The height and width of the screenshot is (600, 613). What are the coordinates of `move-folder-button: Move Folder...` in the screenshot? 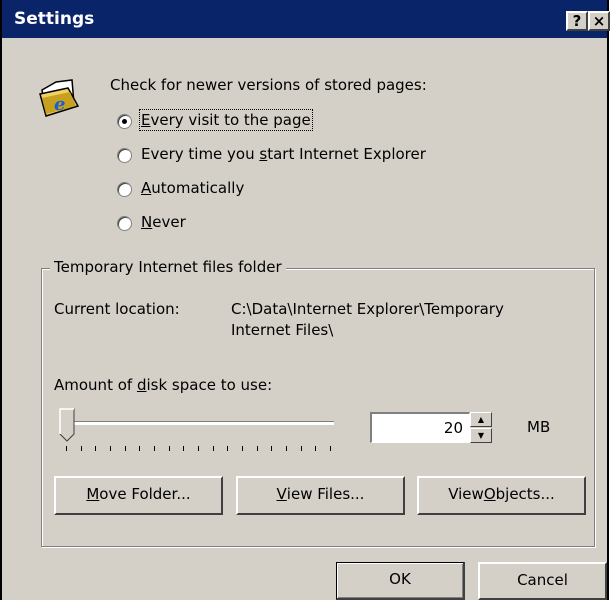 It's located at (138, 495).